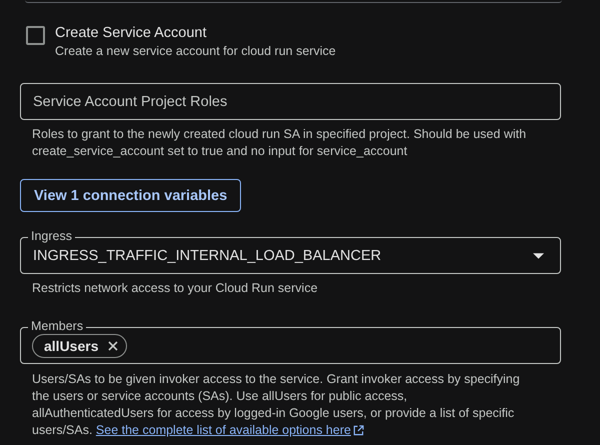  I want to click on field-label: Ingress, so click(51, 236).